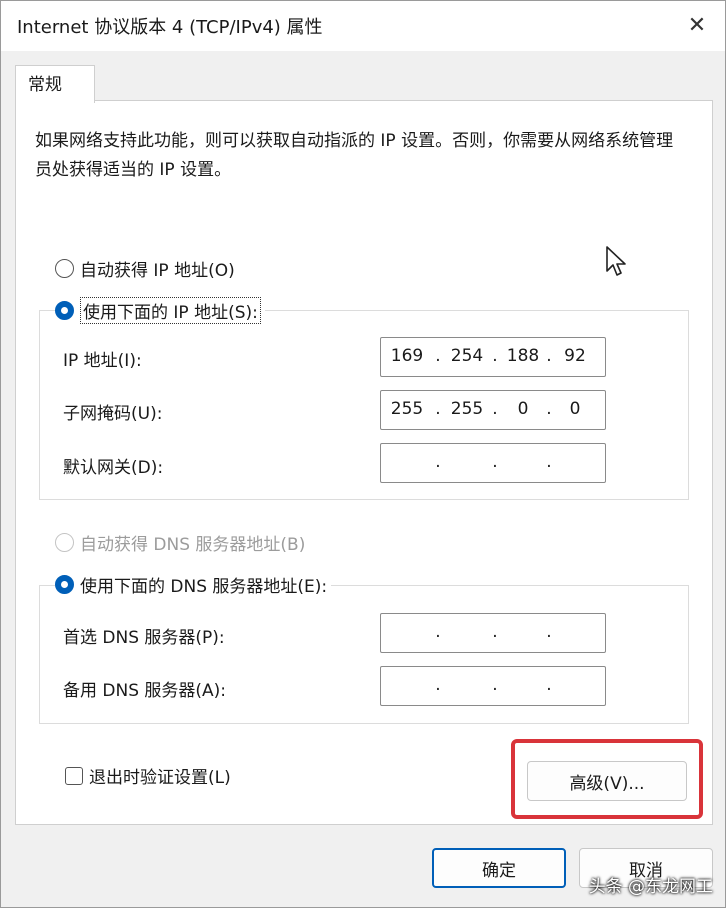  I want to click on highlight-annotation, so click(607, 779).